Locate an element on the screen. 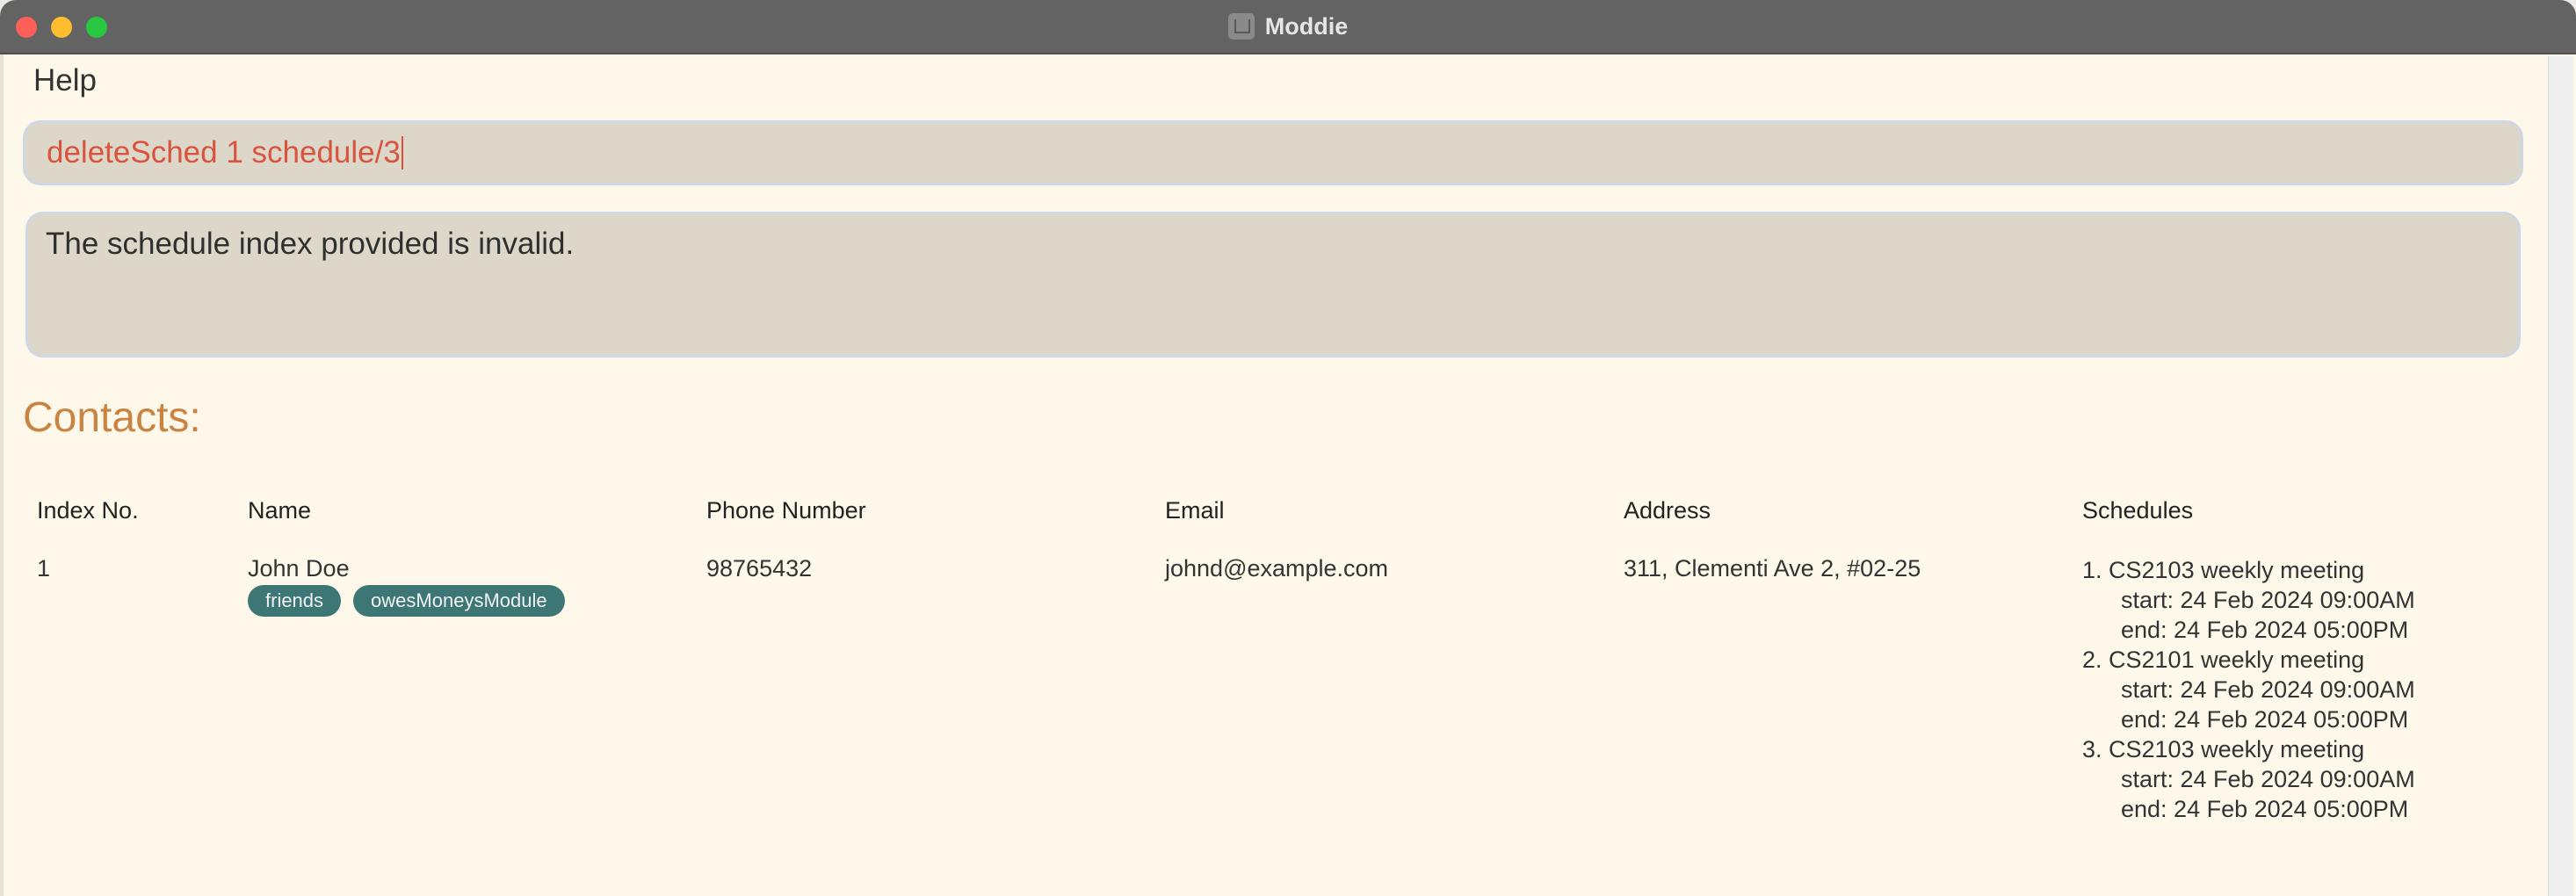 This screenshot has height=896, width=2576. result-message: The schedule index provided is invalid. is located at coordinates (310, 244).